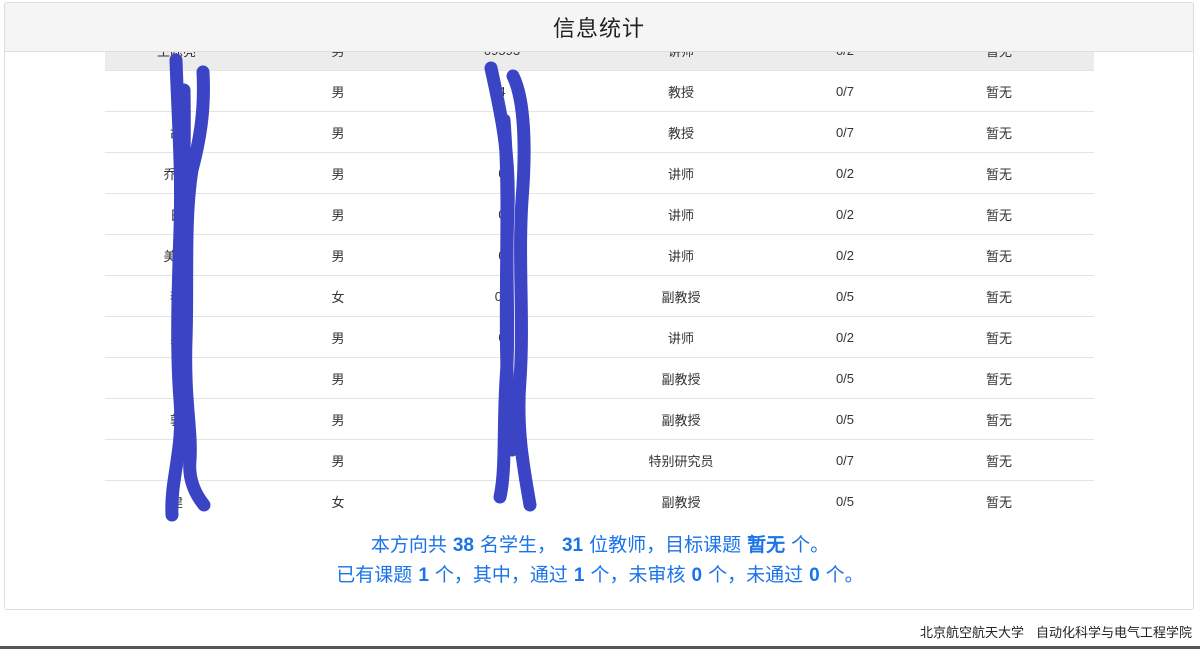 Image resolution: width=1200 pixels, height=649 pixels. I want to click on table-row: 阳男 4 教授 0/7 暂无, so click(599, 91).